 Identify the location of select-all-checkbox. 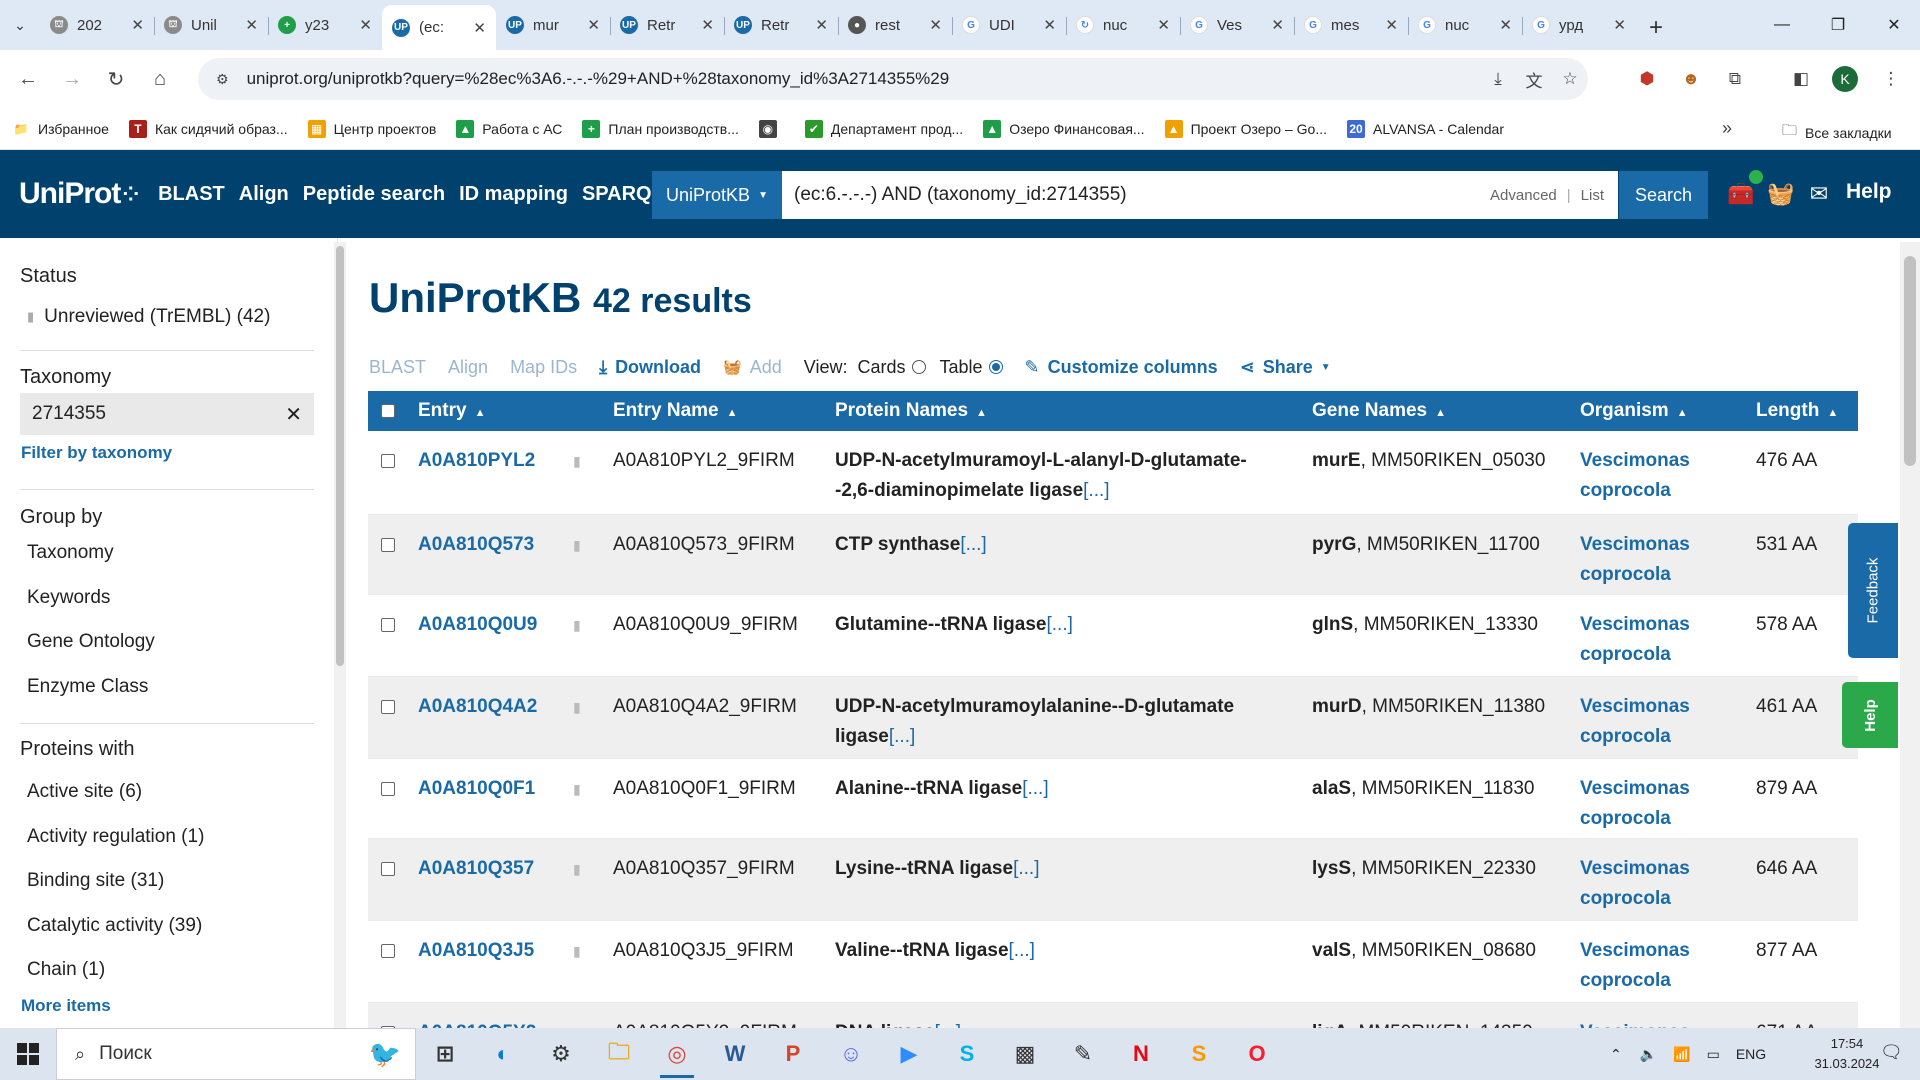
(388, 411).